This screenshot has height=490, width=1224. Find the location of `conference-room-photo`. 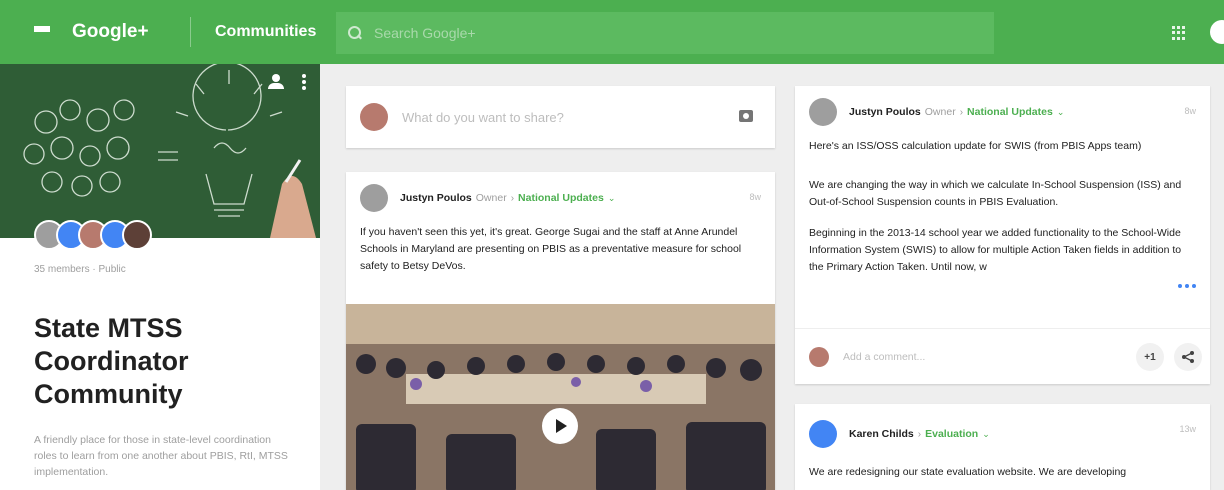

conference-room-photo is located at coordinates (560, 397).